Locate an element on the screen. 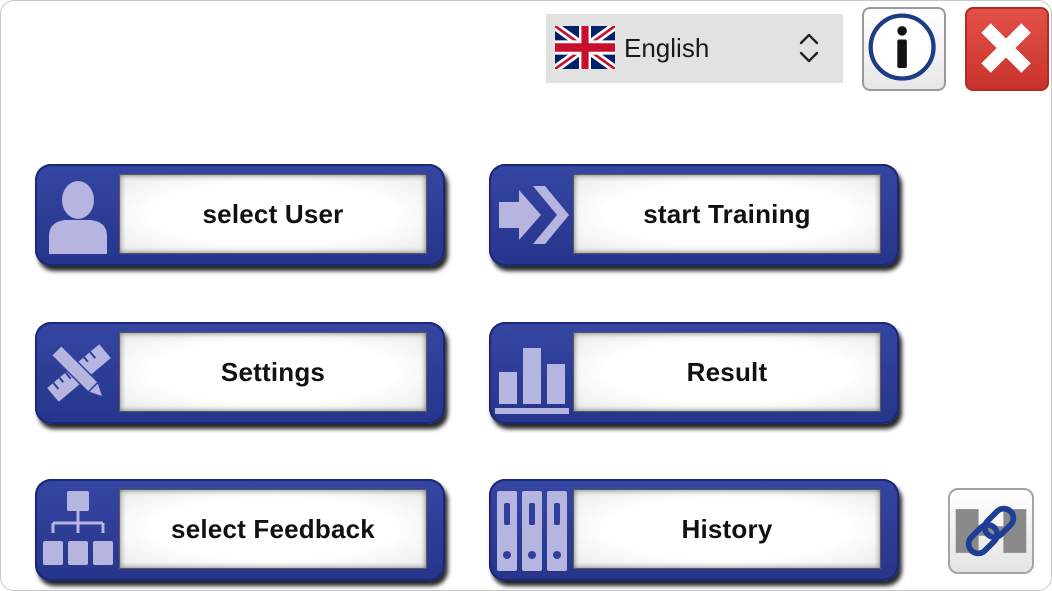 This screenshot has height=591, width=1052. result-label: Result is located at coordinates (727, 371).